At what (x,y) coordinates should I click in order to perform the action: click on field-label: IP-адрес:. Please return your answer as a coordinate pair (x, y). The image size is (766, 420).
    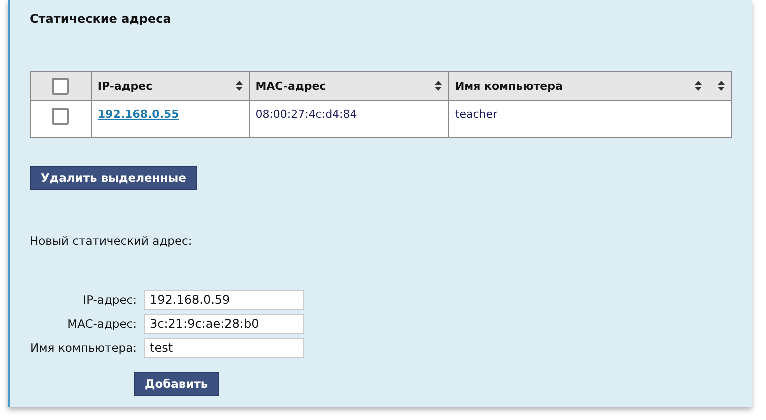
    Looking at the image, I should click on (109, 300).